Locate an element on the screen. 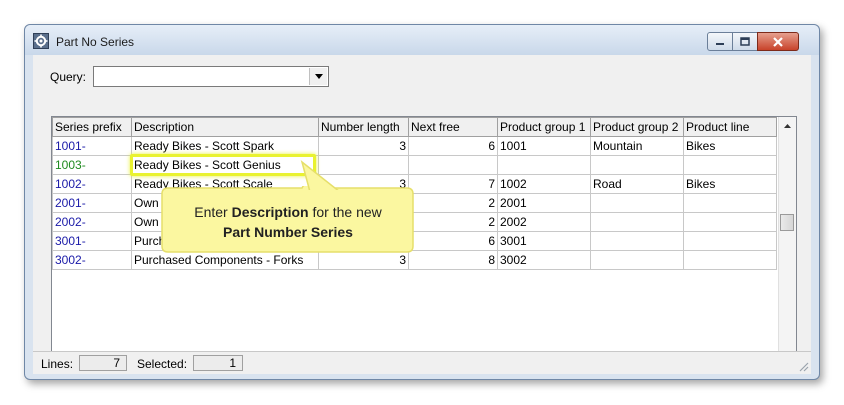 This screenshot has width=844, height=405. callout-text-bold: Description is located at coordinates (270, 212).